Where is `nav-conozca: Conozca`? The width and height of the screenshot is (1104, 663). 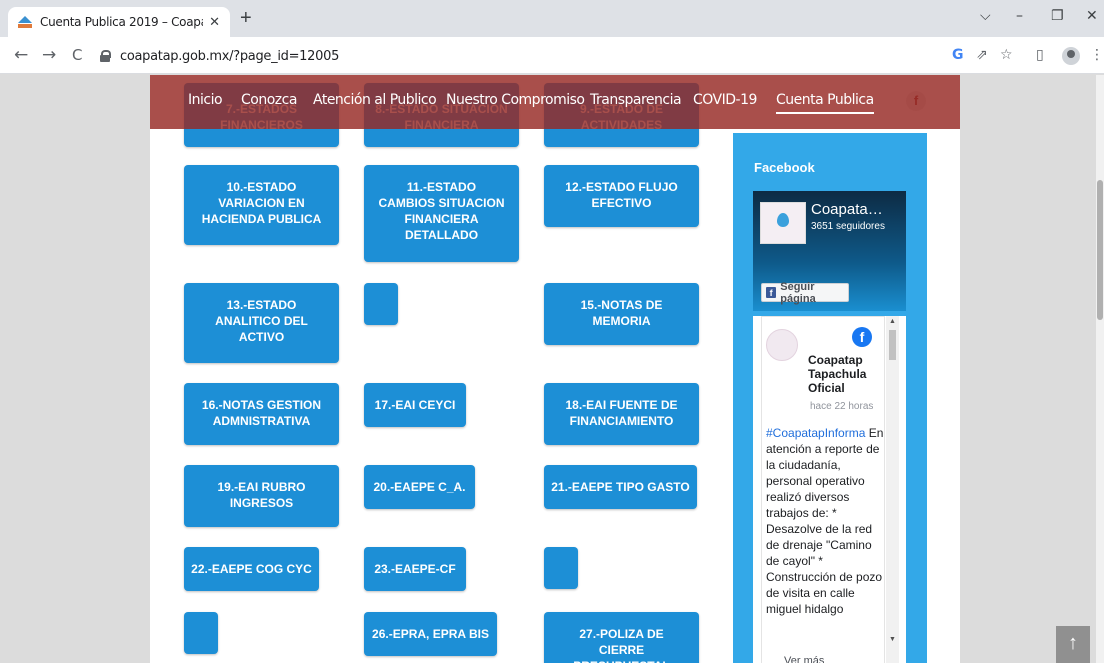 nav-conozca: Conozca is located at coordinates (269, 100).